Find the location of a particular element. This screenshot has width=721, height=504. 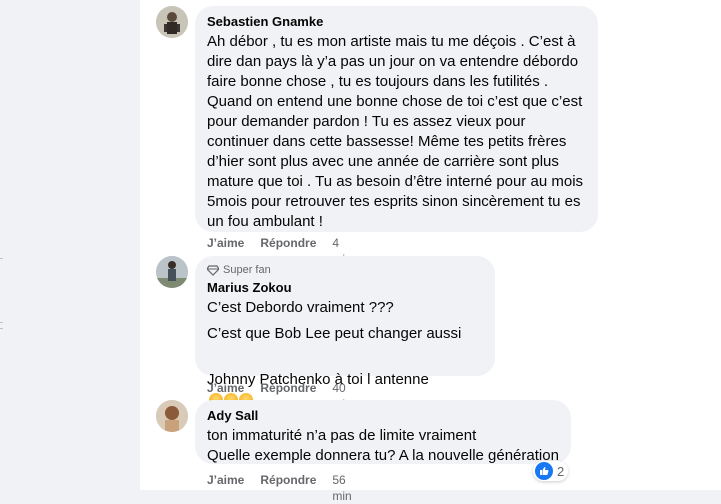

reaction-count: 2 is located at coordinates (561, 471).